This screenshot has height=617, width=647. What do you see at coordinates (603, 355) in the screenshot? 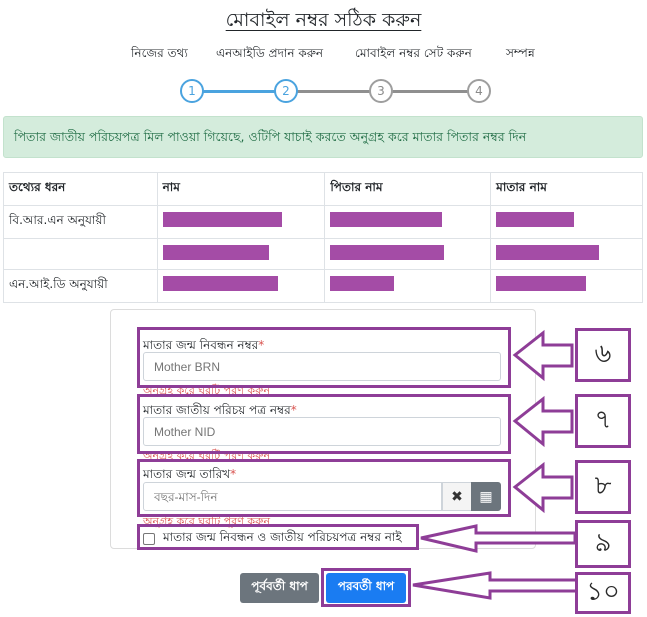
I see `annotation-6: ৬` at bounding box center [603, 355].